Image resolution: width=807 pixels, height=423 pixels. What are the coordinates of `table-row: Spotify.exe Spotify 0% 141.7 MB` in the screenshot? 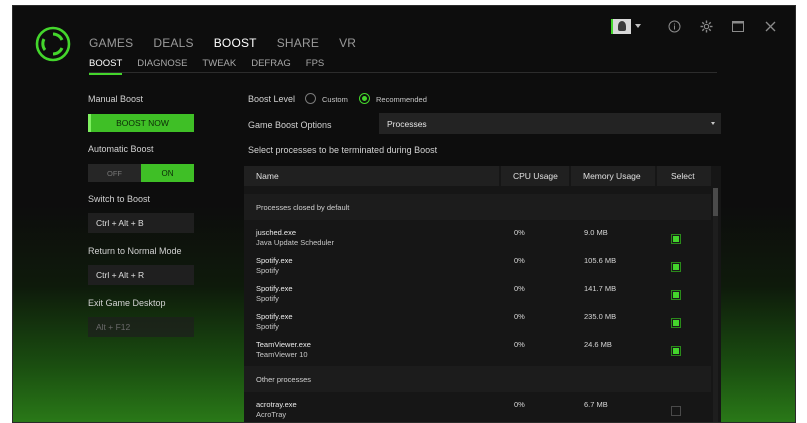 It's located at (477, 292).